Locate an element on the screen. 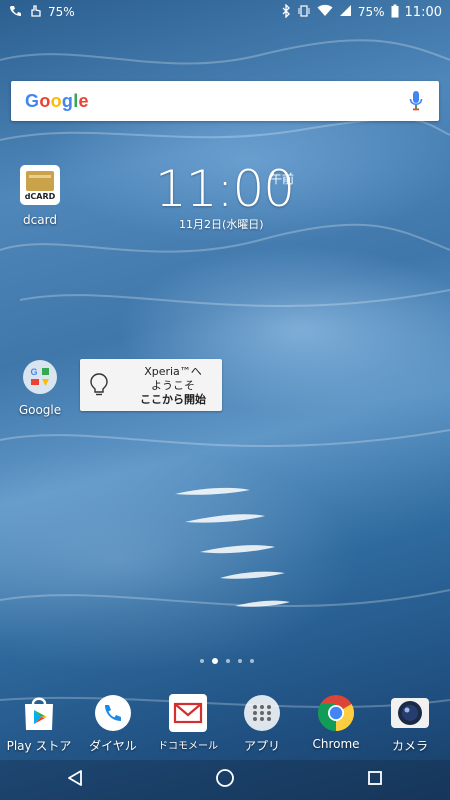 Image resolution: width=450 pixels, height=800 pixels. xperia-welcome-widget: Xperia™へ ようこそ ここから開始 is located at coordinates (151, 385).